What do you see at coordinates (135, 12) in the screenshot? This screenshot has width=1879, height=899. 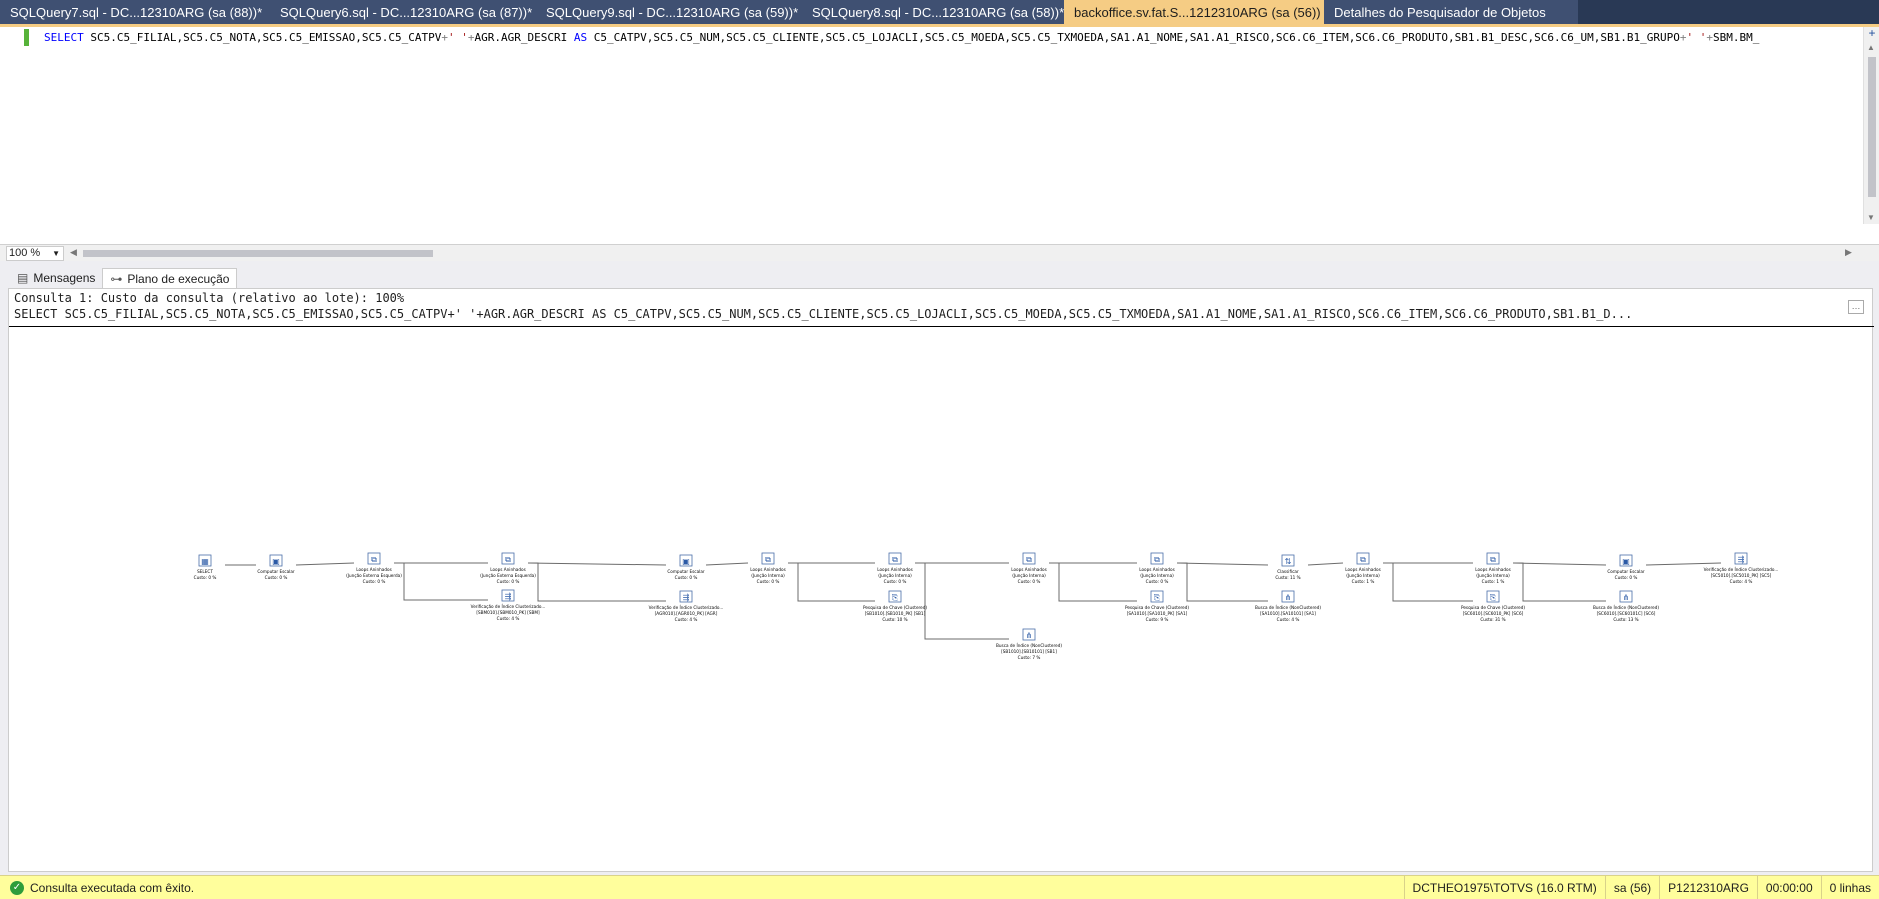 I see `tab-sqlquery7: SQLQuery7.sql - DC...12310ARG (sa (88))*` at bounding box center [135, 12].